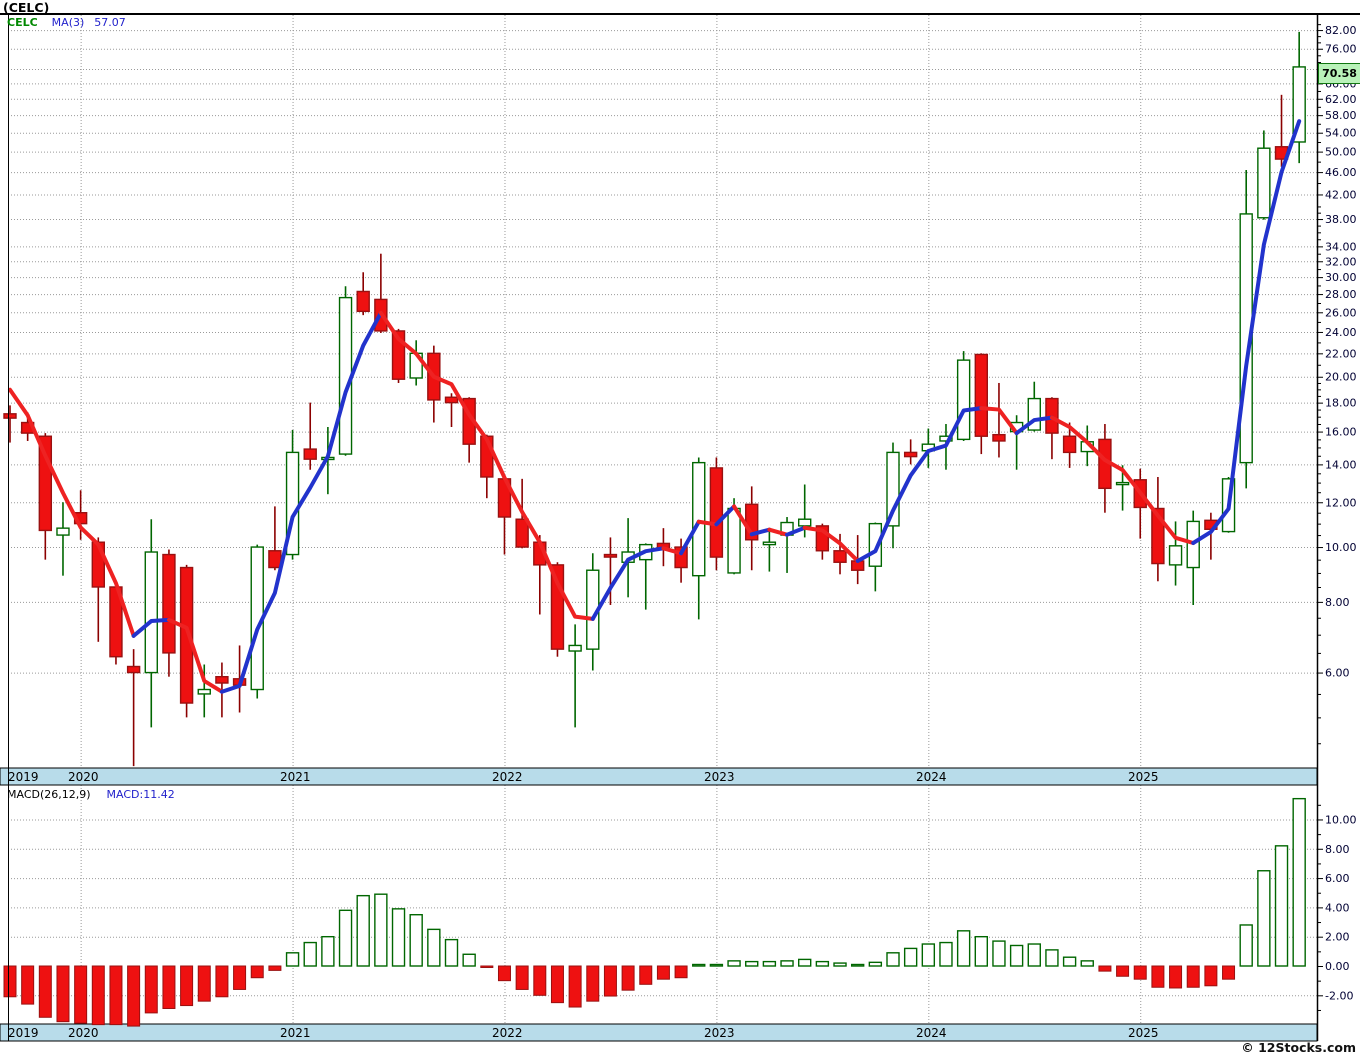 This screenshot has height=1056, width=1360. I want to click on year-label: 2025, so click(1143, 1033).